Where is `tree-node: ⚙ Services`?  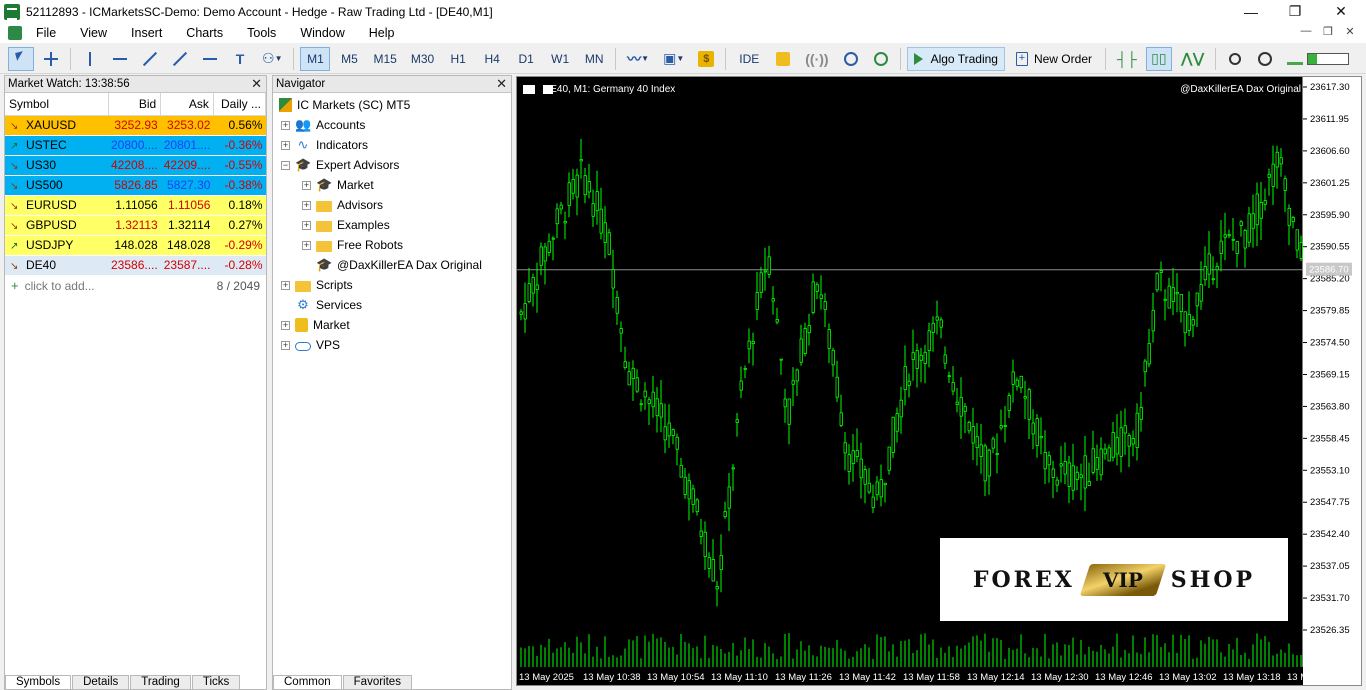
tree-node: ⚙ Services is located at coordinates (392, 305).